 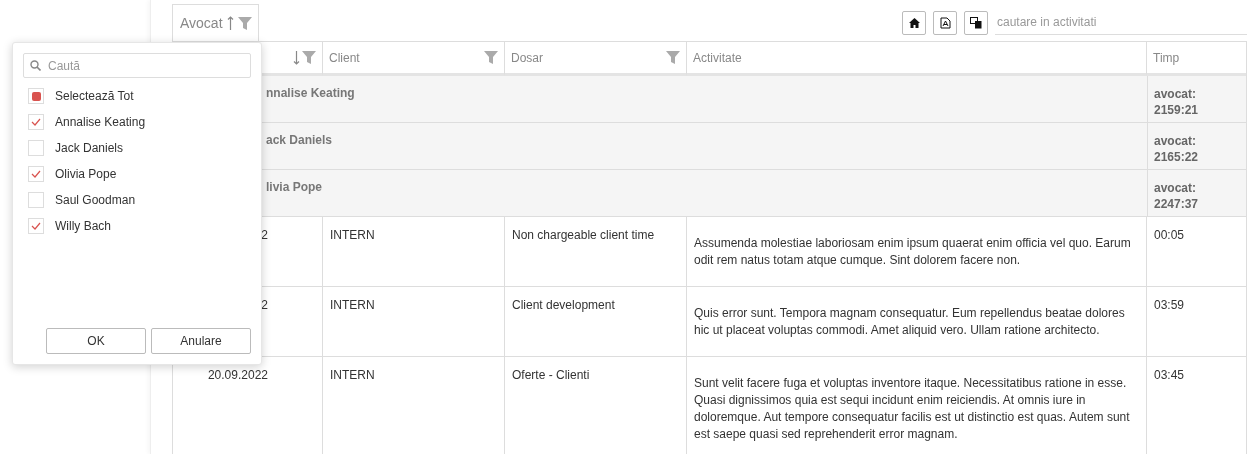 I want to click on ok-button: OK, so click(x=96, y=341).